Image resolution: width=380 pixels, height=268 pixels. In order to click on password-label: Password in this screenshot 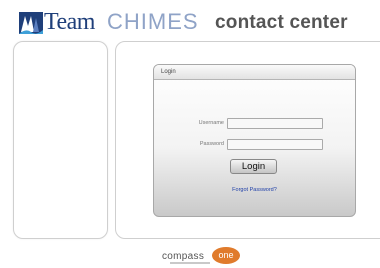, I will do `click(211, 144)`.